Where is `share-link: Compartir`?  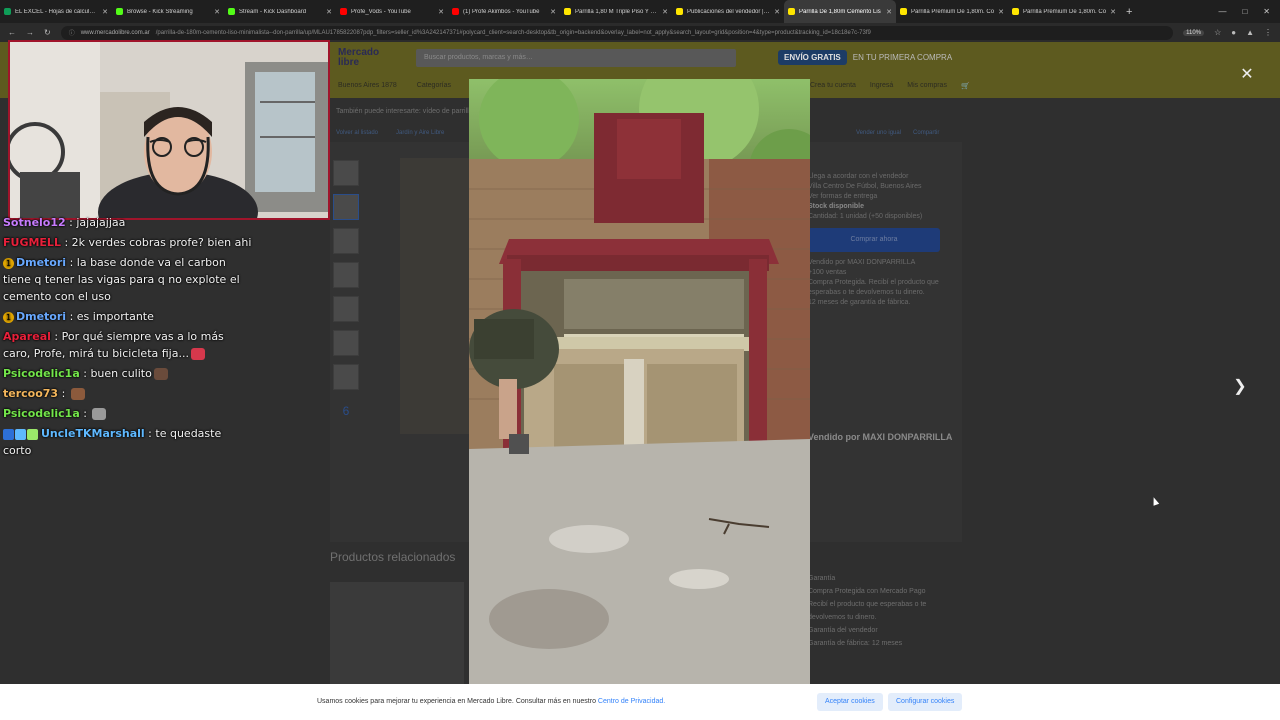 share-link: Compartir is located at coordinates (926, 133).